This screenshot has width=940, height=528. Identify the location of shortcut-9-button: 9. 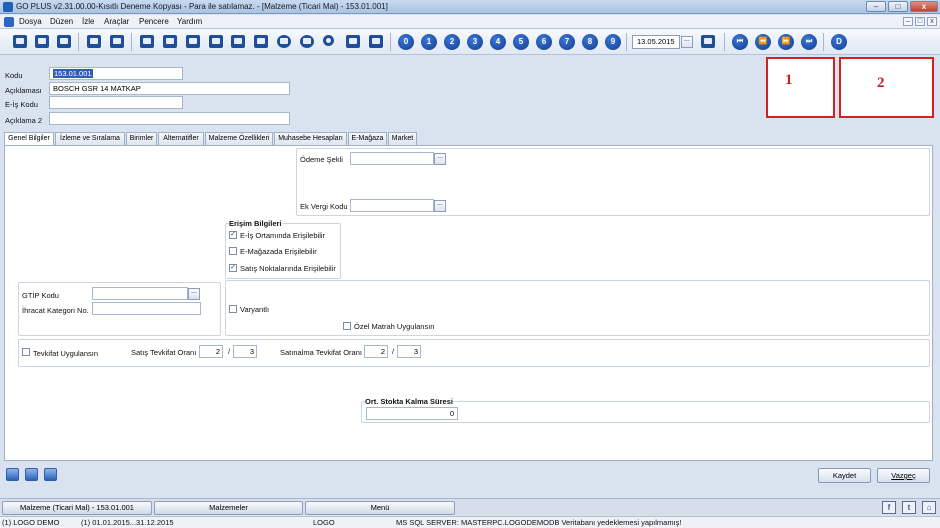
(613, 42).